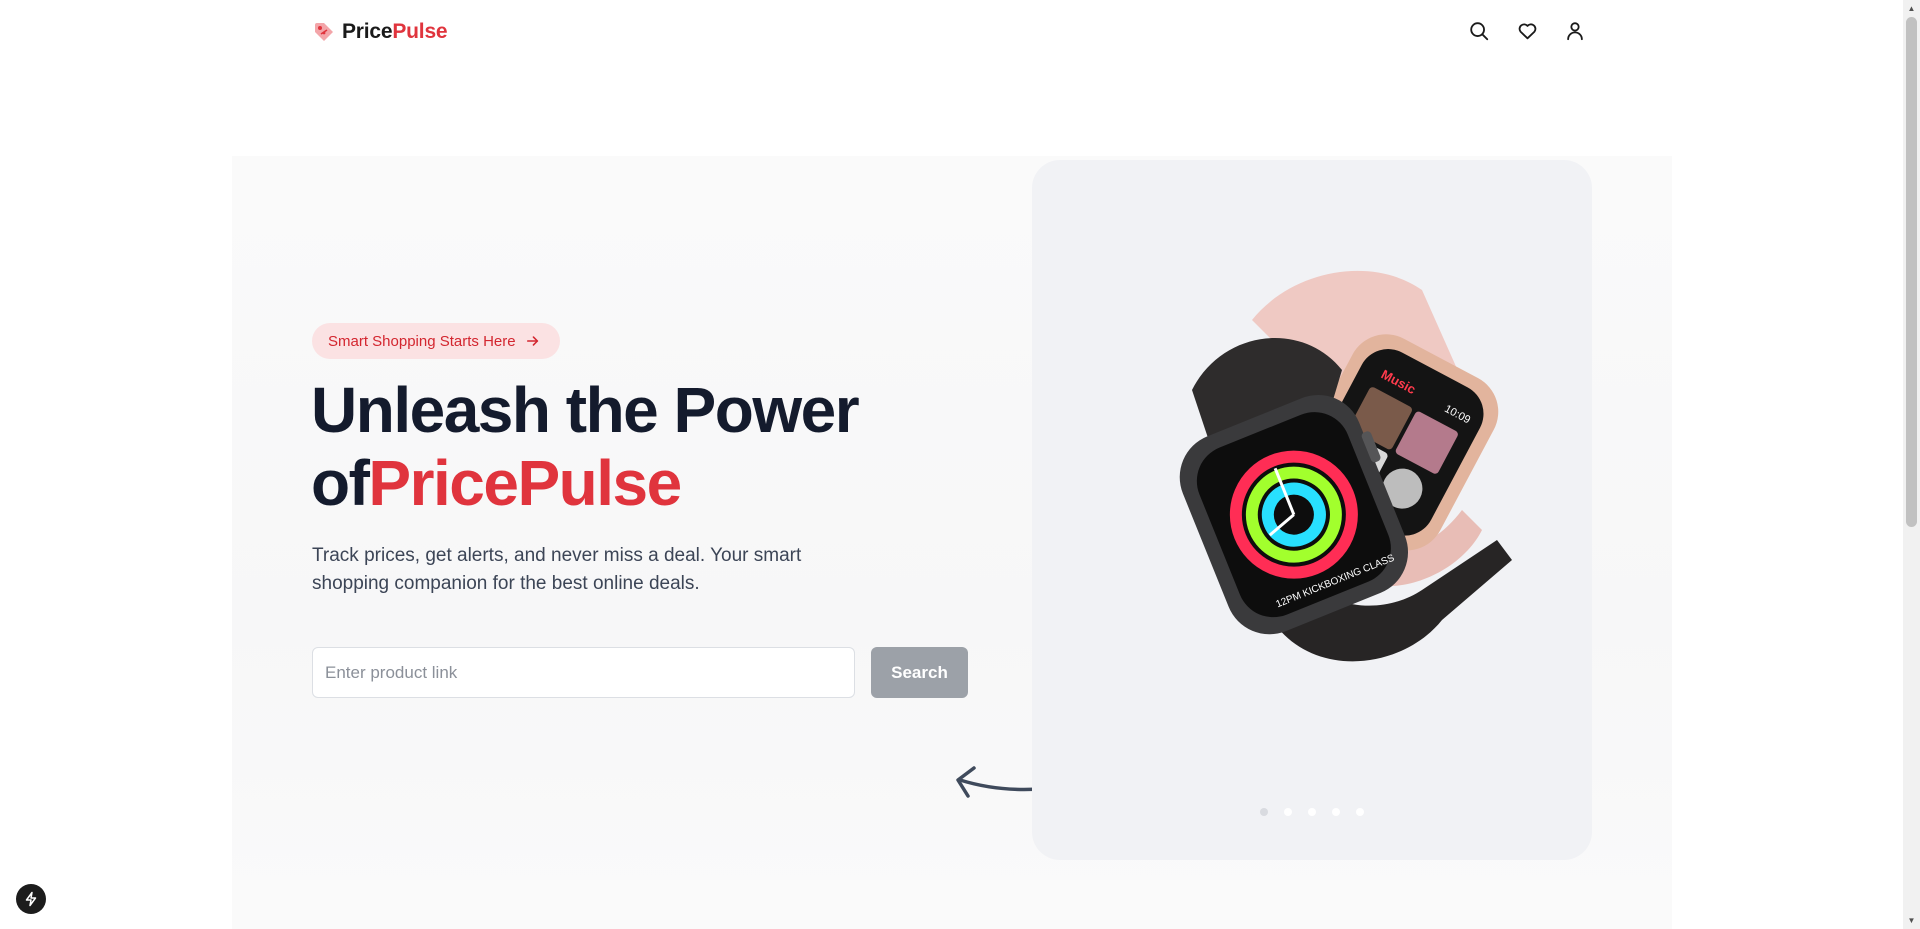 The width and height of the screenshot is (1920, 929). I want to click on nav-actions, so click(1527, 31).